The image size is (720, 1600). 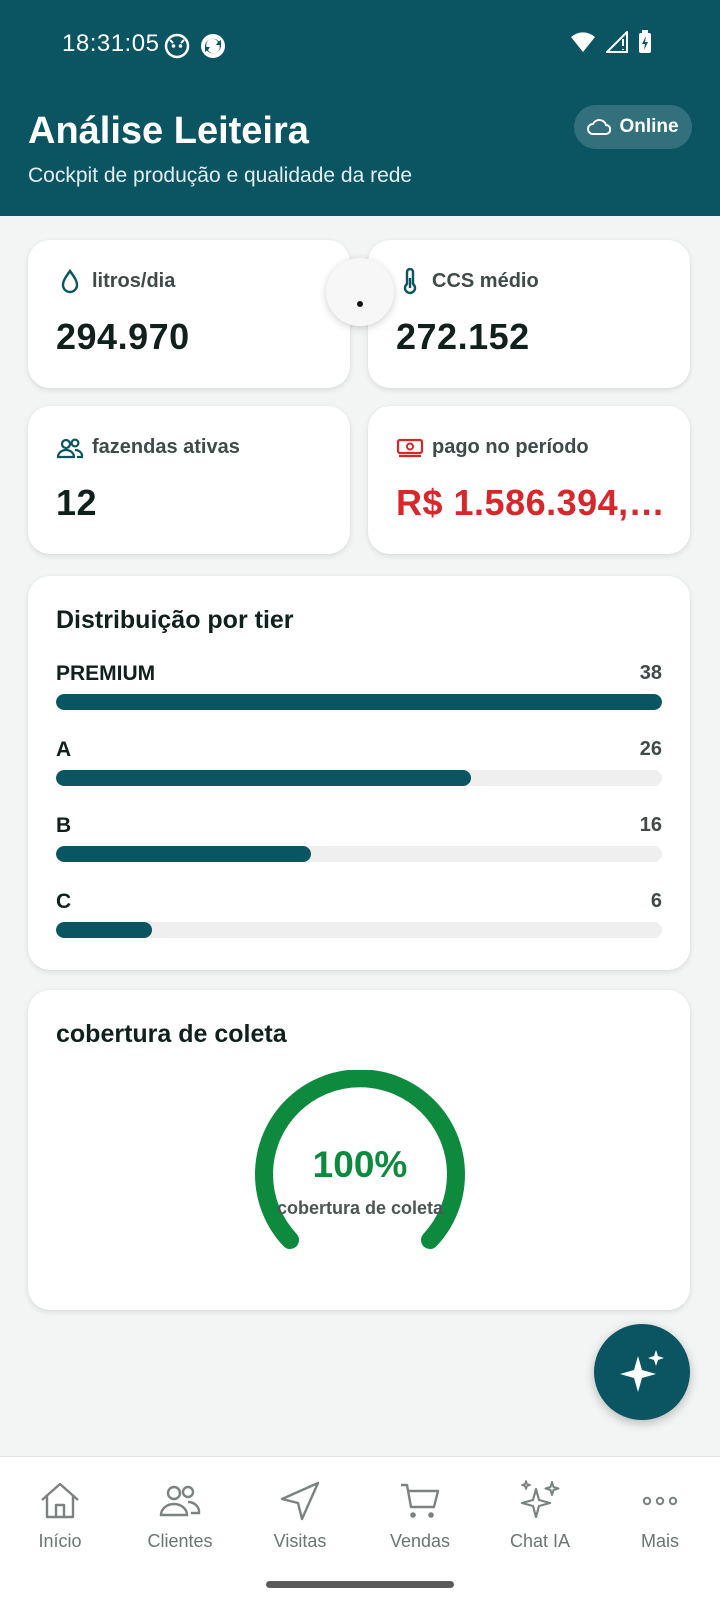 What do you see at coordinates (583, 42) in the screenshot?
I see `wifi-icon` at bounding box center [583, 42].